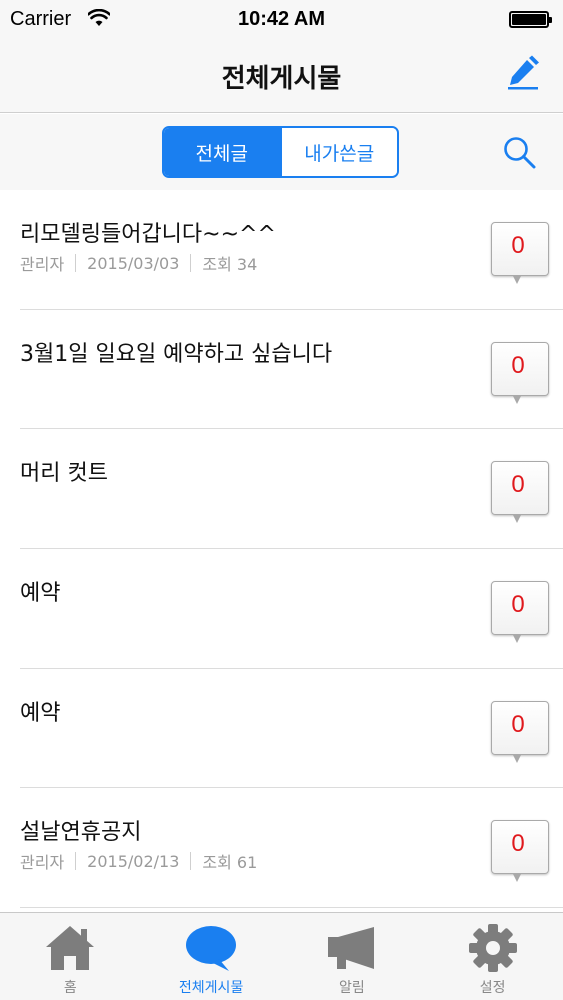 Image resolution: width=563 pixels, height=1000 pixels. Describe the element at coordinates (230, 863) in the screenshot. I see `post-views: 조회 61` at that location.